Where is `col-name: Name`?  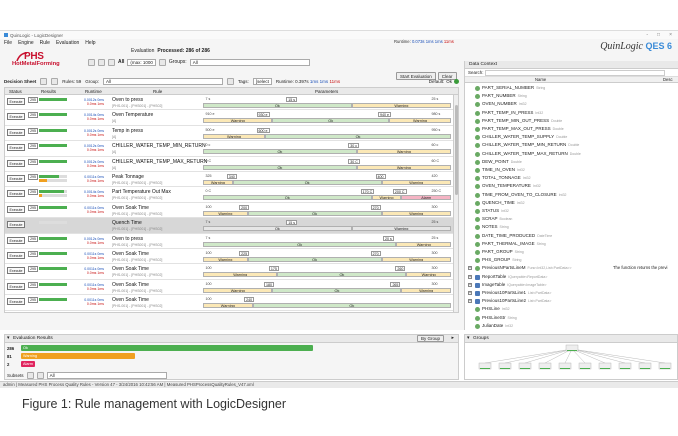
col-name: Name is located at coordinates (540, 79).